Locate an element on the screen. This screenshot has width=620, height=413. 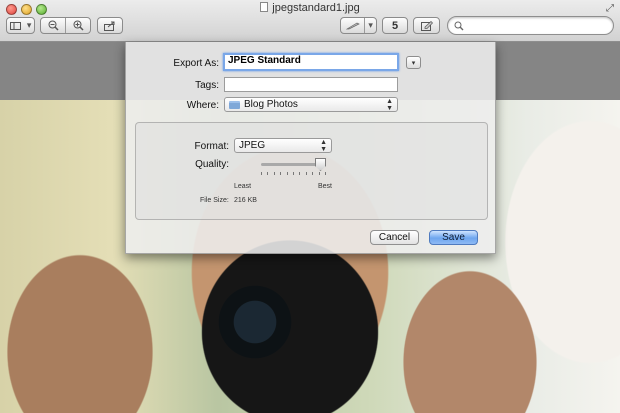
window-titlebar: jpegstandard1.jpg ⤢ ▾ ▾ 5 is located at coordinates (310, 21).